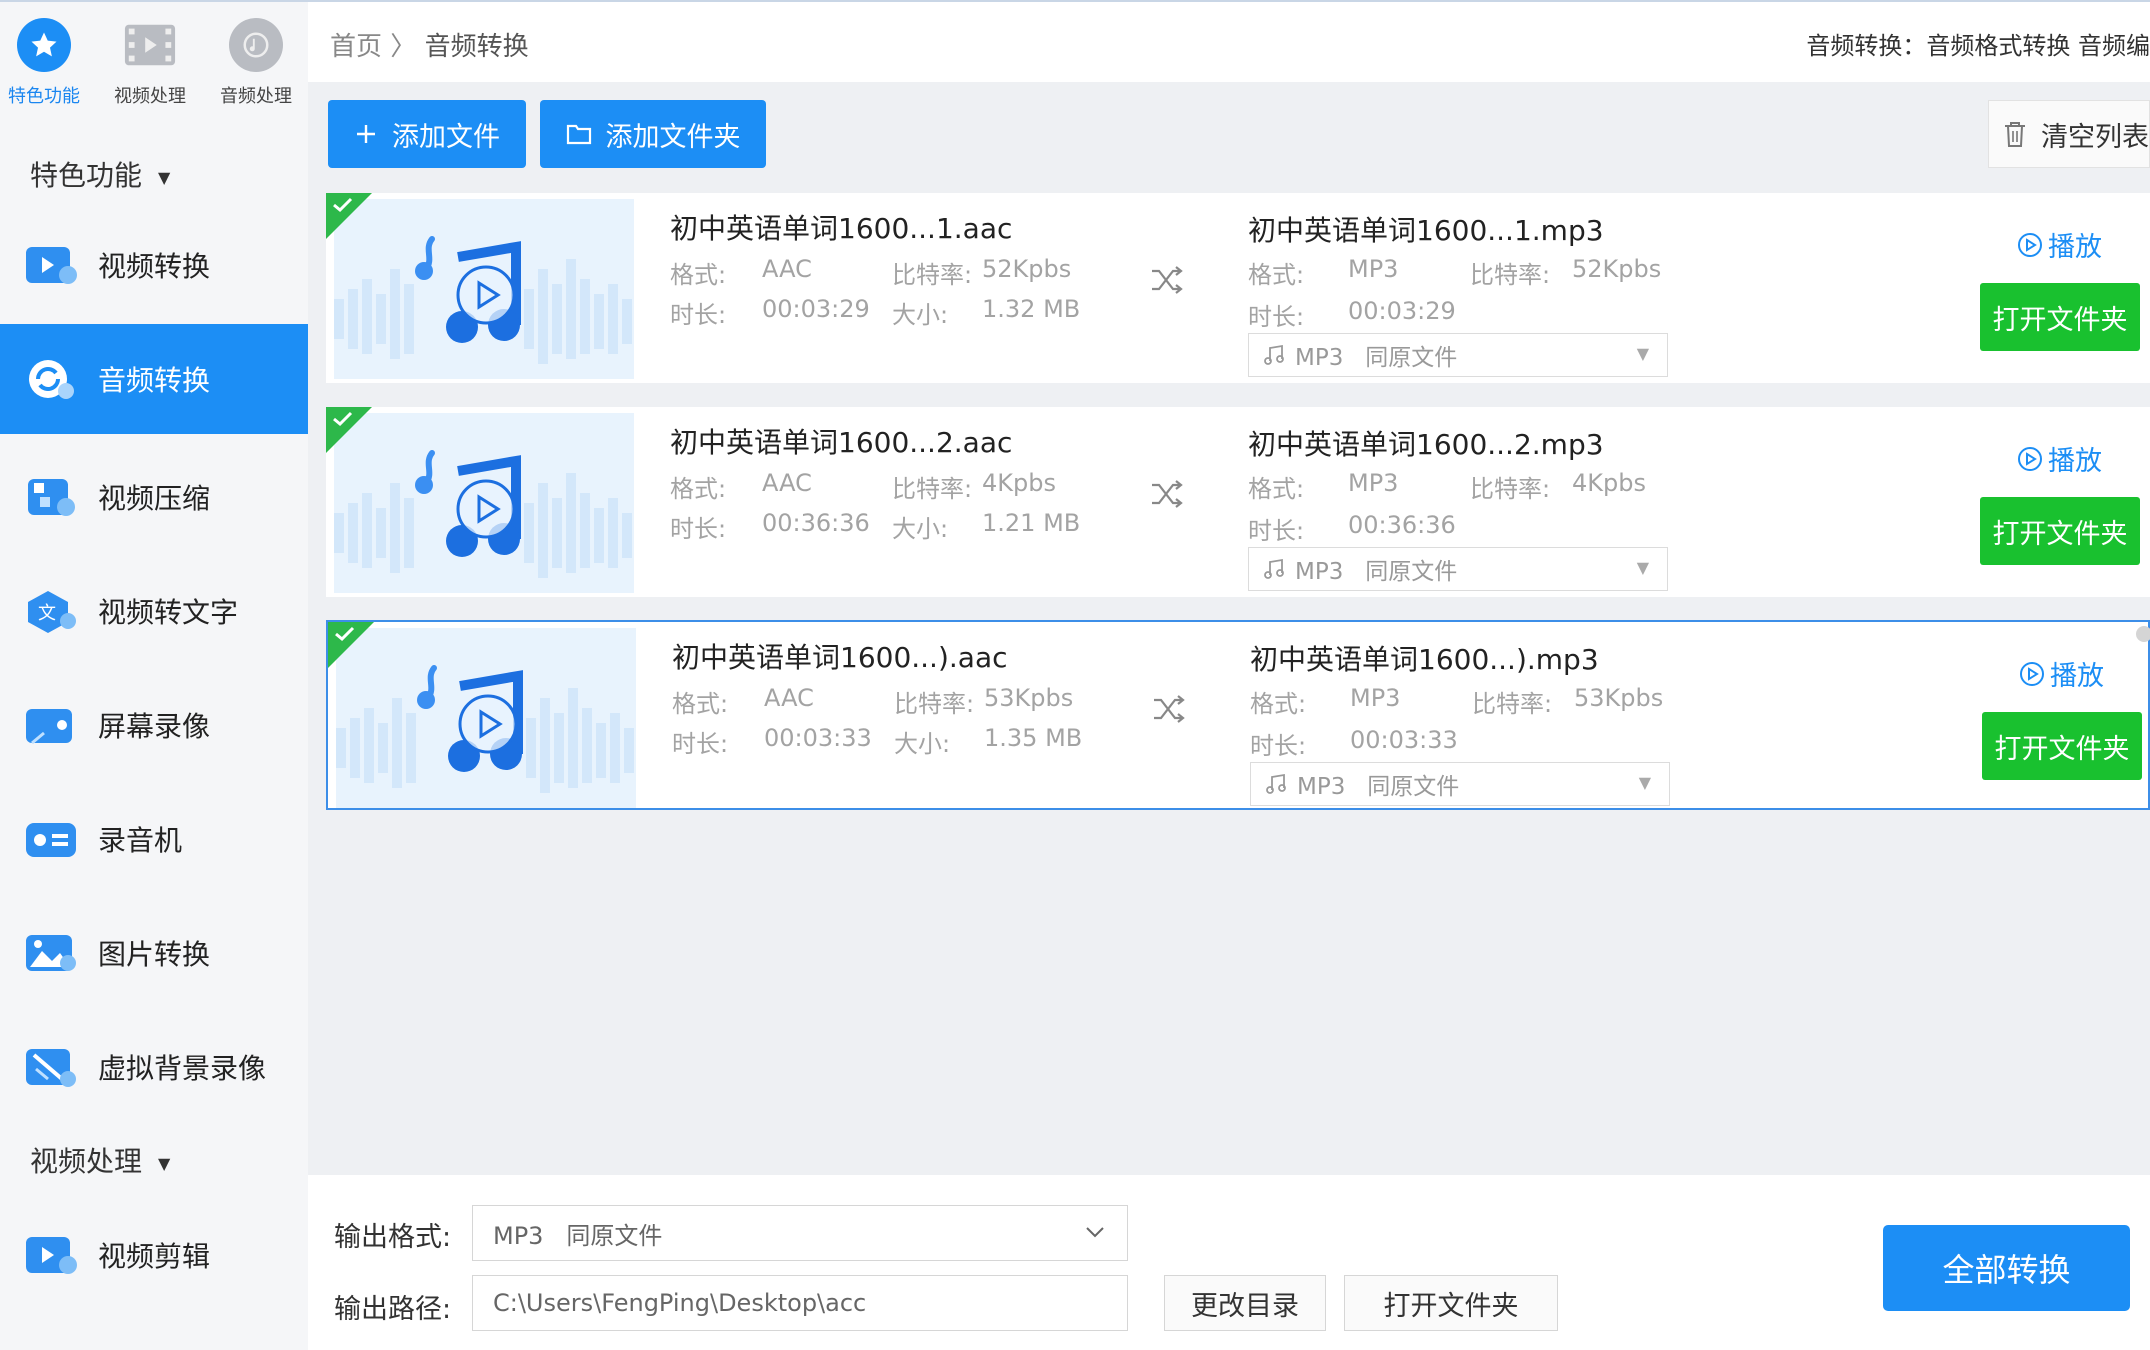 Image resolution: width=2150 pixels, height=1350 pixels. What do you see at coordinates (920, 315) in the screenshot?
I see `size-label: 大小:` at bounding box center [920, 315].